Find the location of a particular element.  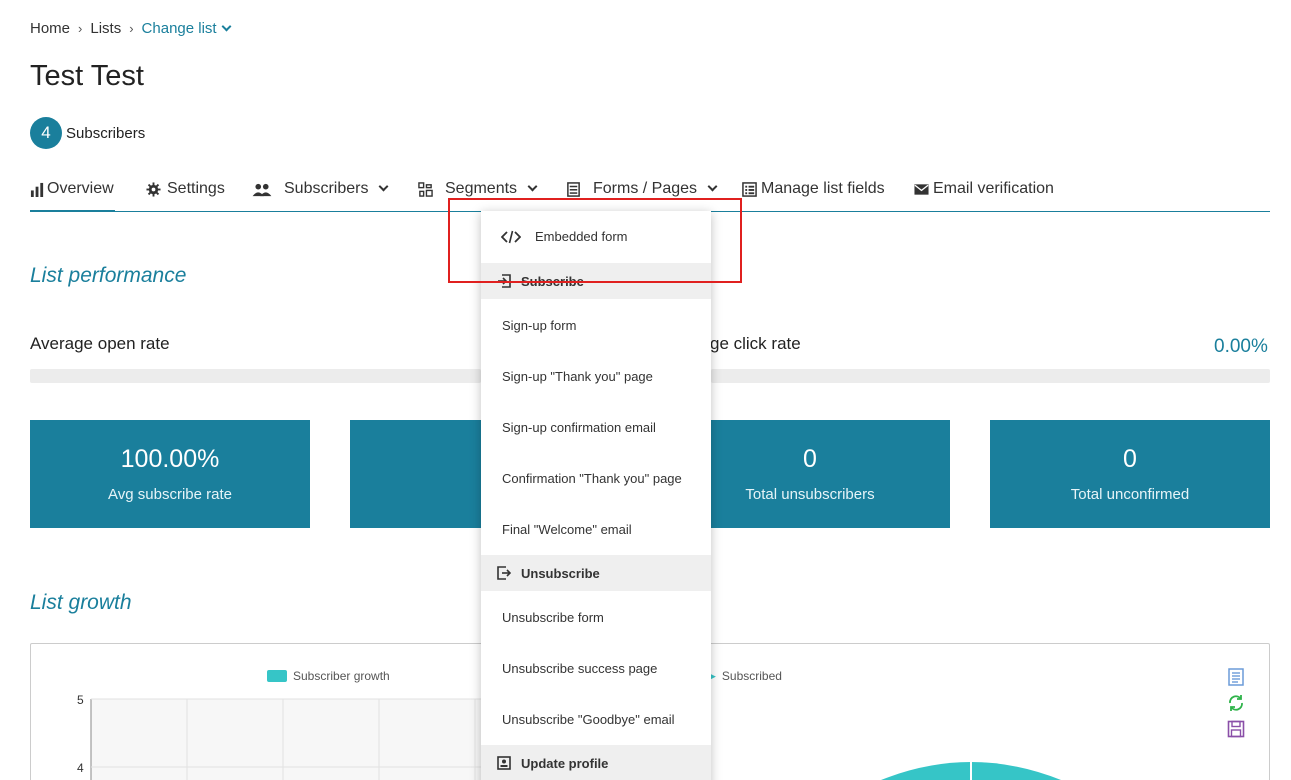

stat-total-unsubscribers: 0 Total unsubscribers is located at coordinates (810, 474).